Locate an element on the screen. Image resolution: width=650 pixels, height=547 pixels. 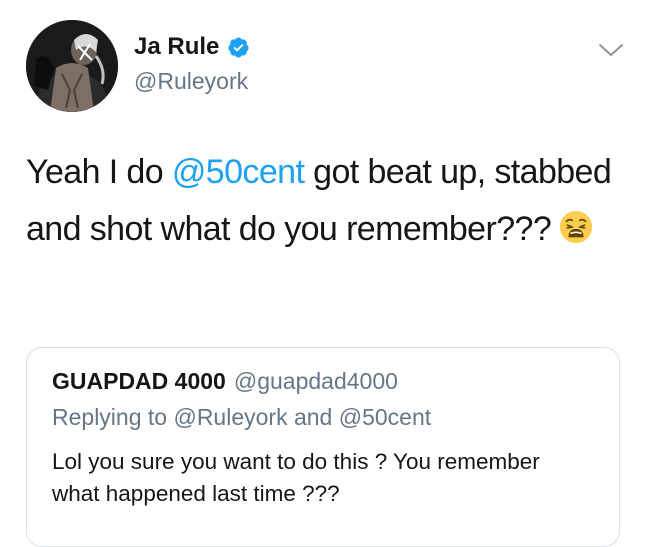
replying-to-line: Replying to @Ruleyork and @50cent is located at coordinates (241, 417).